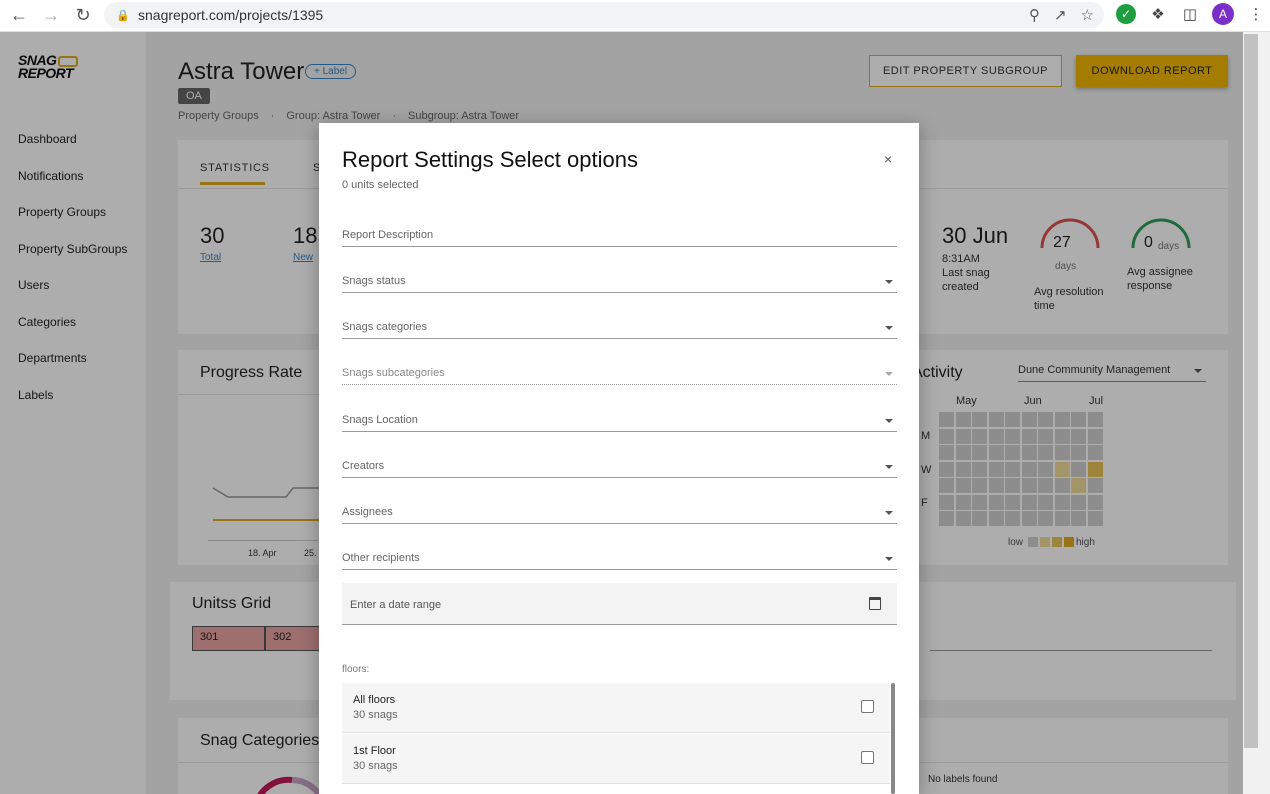 The image size is (1270, 794). What do you see at coordinates (619, 420) in the screenshot?
I see `snags-location-select: Snags Location` at bounding box center [619, 420].